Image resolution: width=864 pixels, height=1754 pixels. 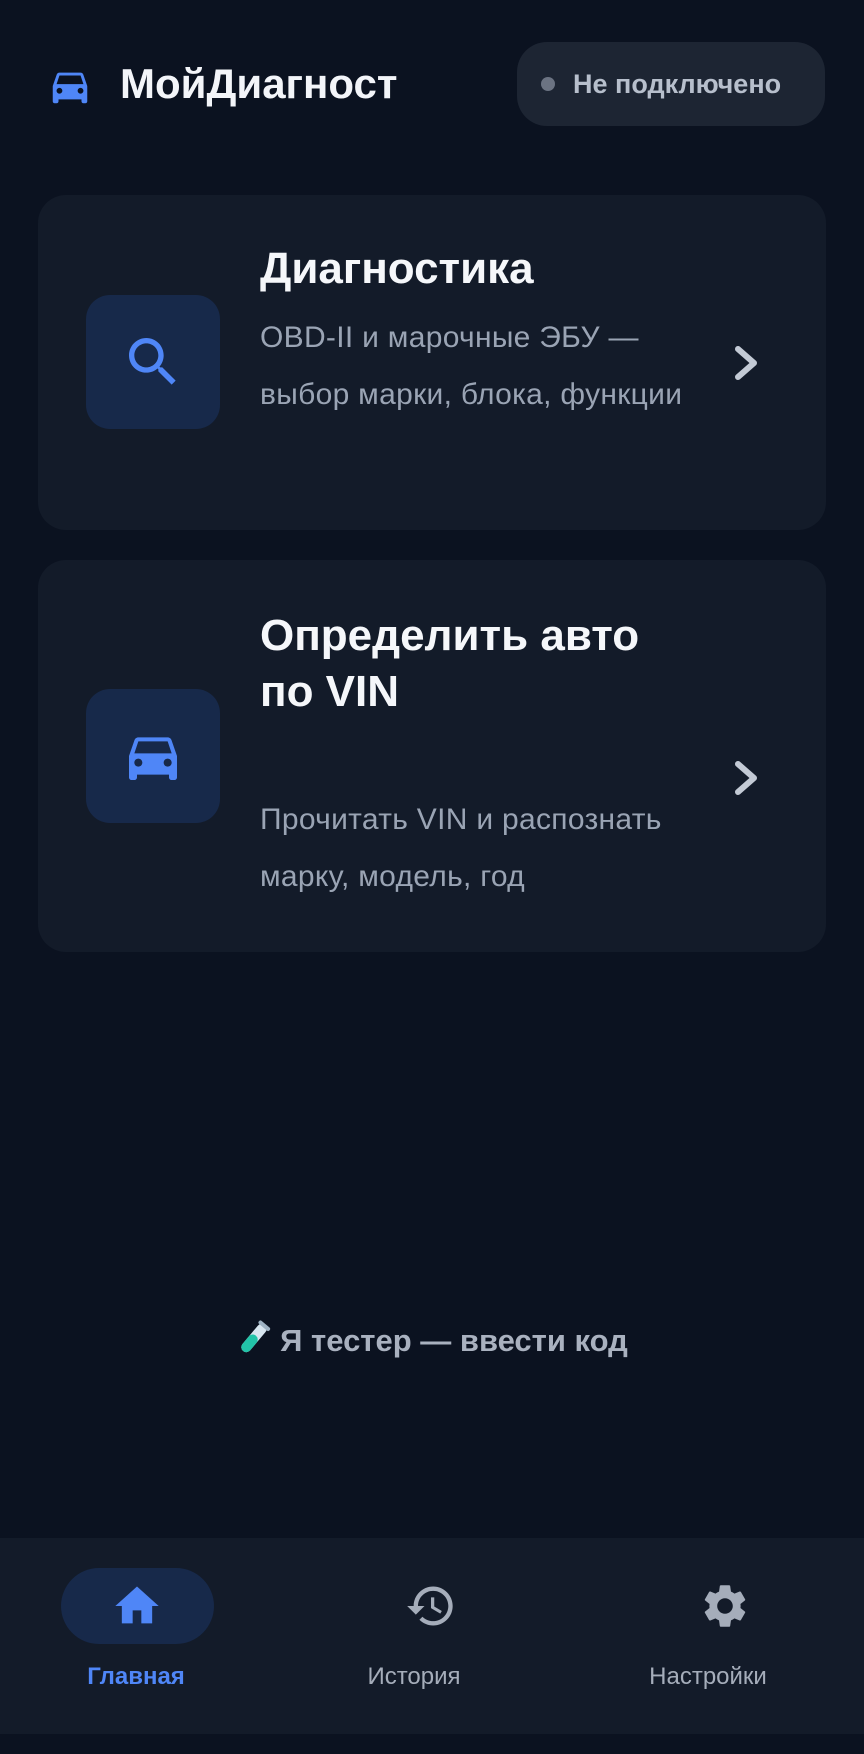 I want to click on tester-code-link: Я тестер — ввести код, so click(x=432, y=1341).